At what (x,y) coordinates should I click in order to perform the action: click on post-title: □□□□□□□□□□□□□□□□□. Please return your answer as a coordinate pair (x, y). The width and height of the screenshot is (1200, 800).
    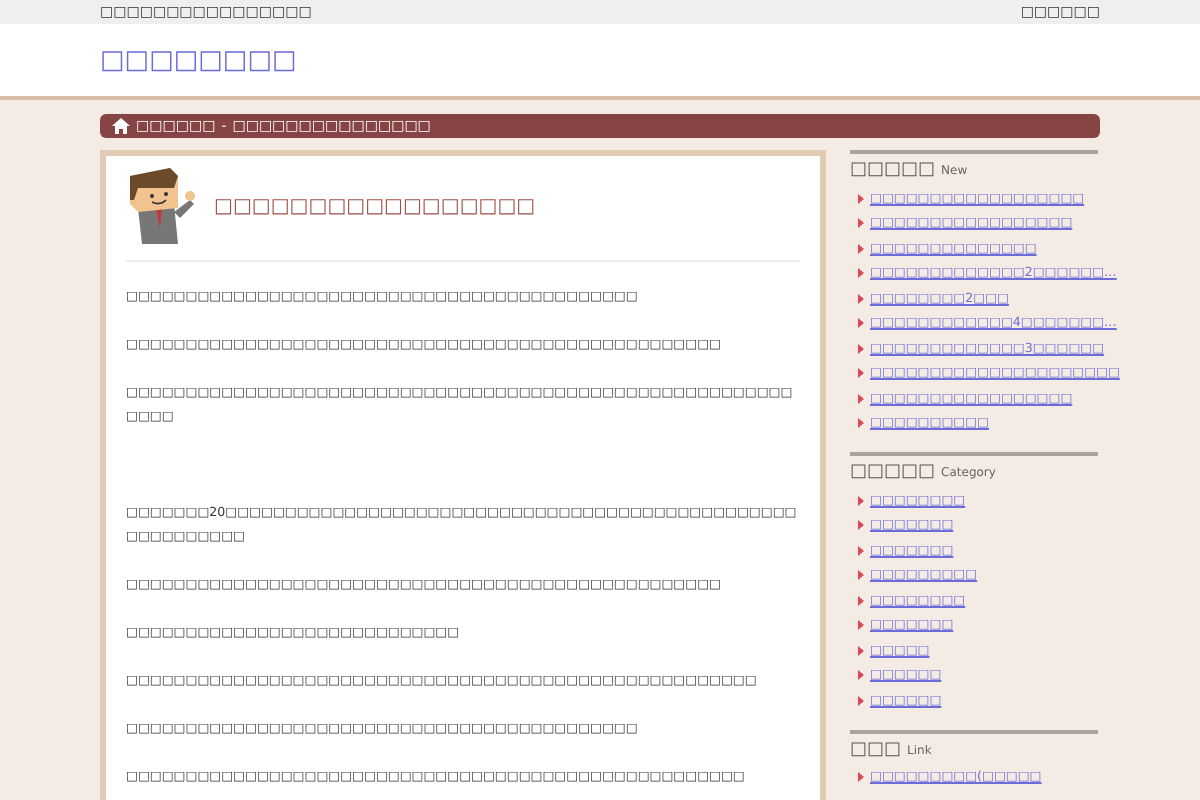
    Looking at the image, I should click on (375, 206).